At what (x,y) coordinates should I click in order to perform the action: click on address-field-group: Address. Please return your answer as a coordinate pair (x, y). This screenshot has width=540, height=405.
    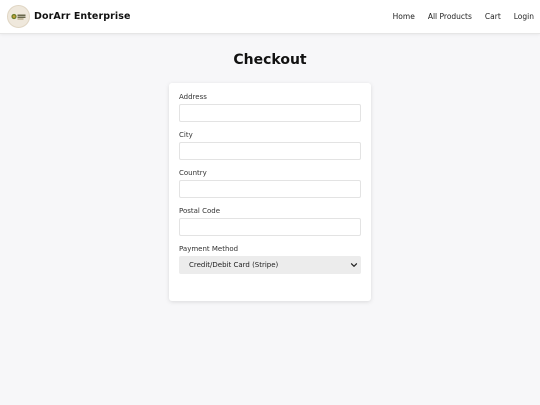
    Looking at the image, I should click on (270, 107).